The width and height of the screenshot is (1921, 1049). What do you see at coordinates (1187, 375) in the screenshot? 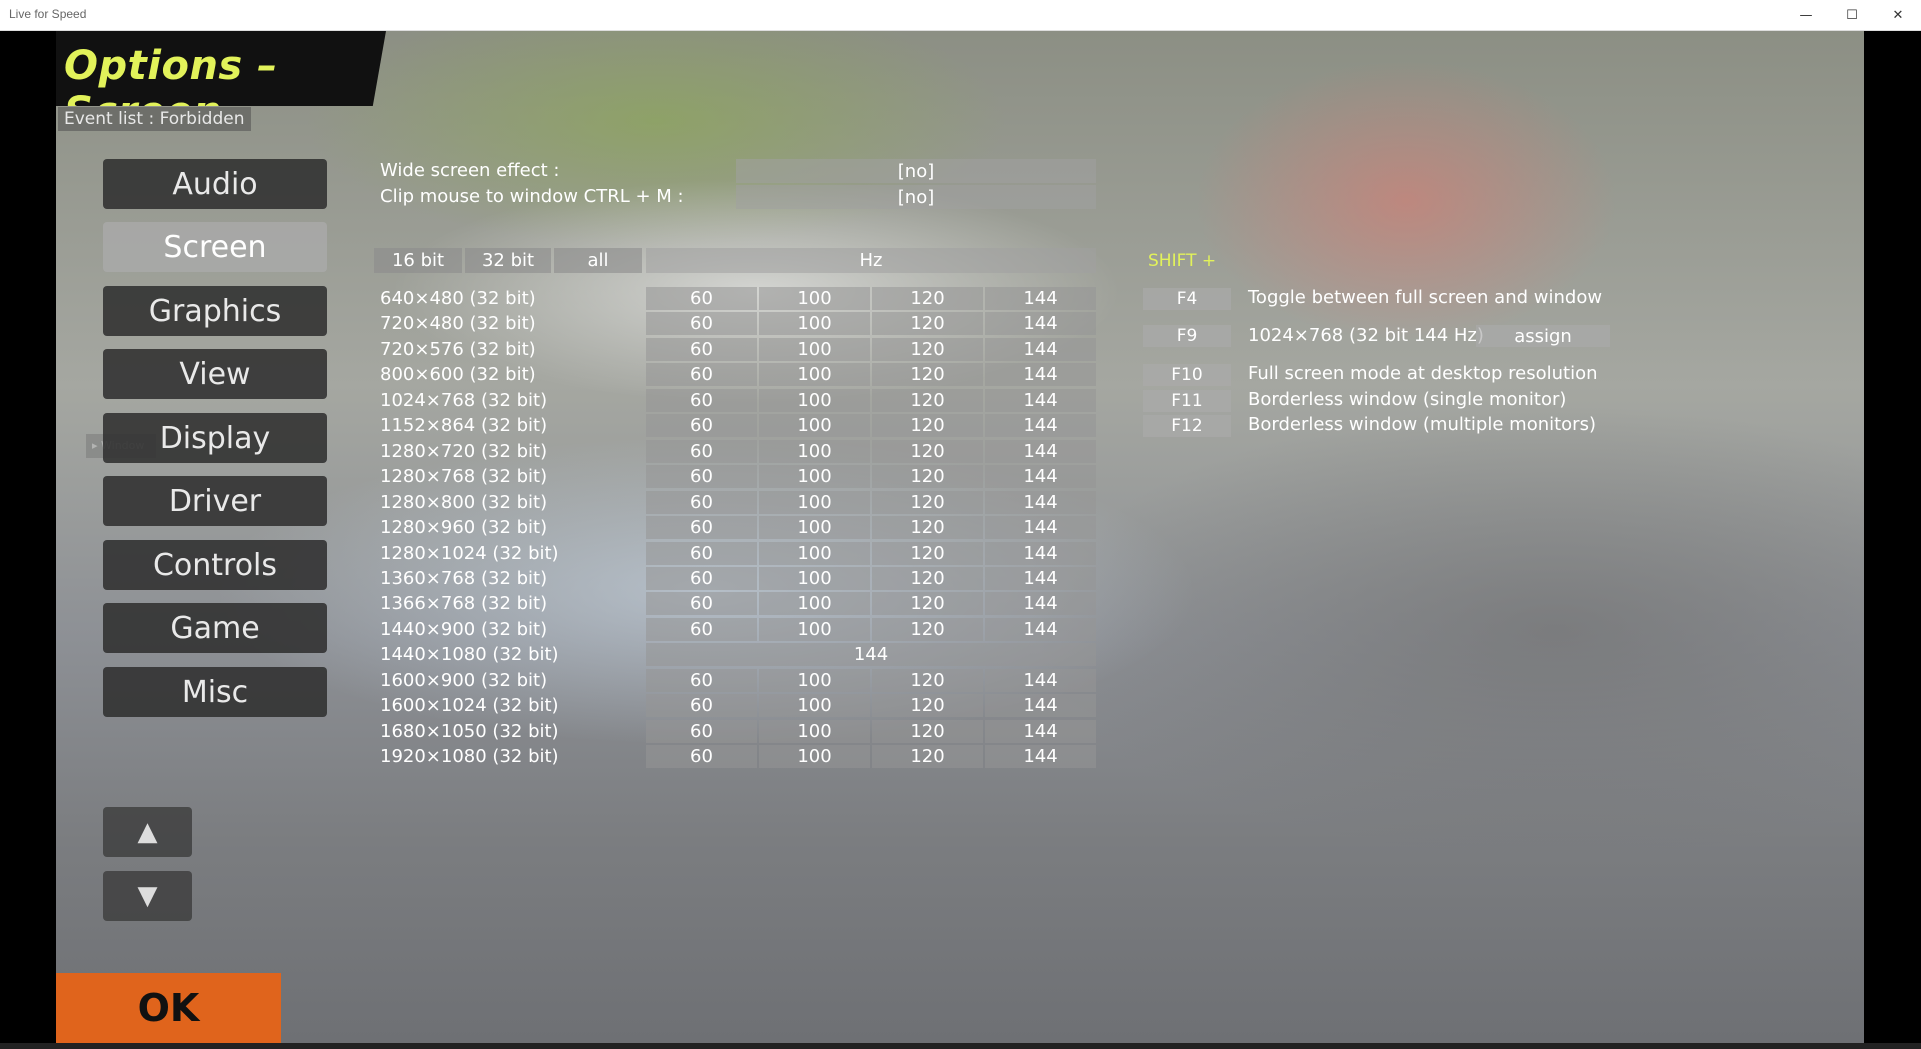
I see `key-f10-badge: F10` at bounding box center [1187, 375].